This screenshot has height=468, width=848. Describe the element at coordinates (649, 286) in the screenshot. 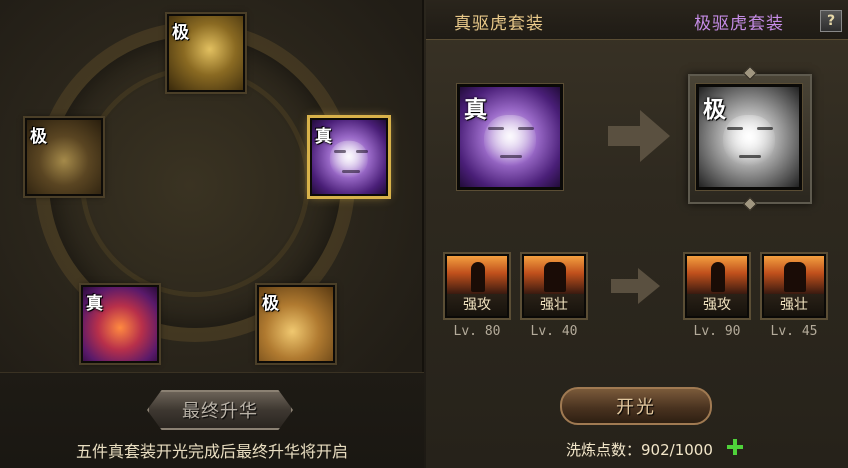

I see `skill-arrow-icon` at that location.